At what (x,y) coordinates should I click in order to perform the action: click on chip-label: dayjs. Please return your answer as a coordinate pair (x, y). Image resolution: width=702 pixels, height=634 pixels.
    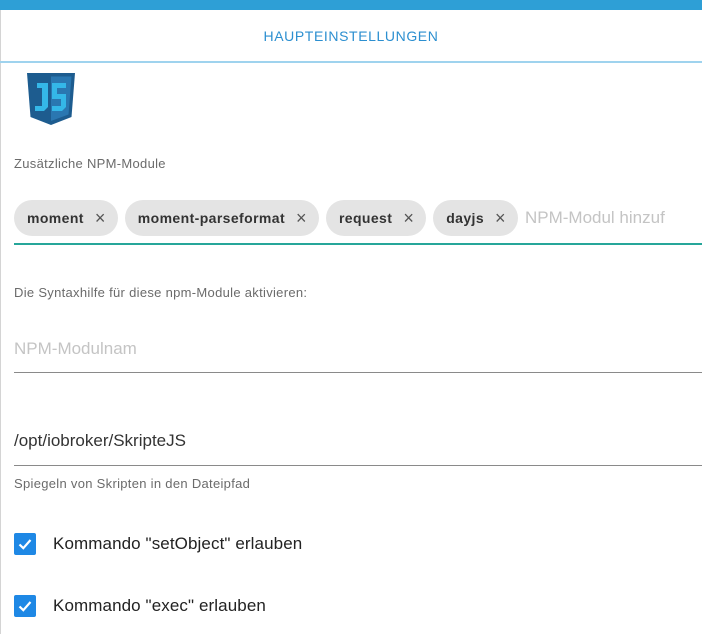
    Looking at the image, I should click on (465, 218).